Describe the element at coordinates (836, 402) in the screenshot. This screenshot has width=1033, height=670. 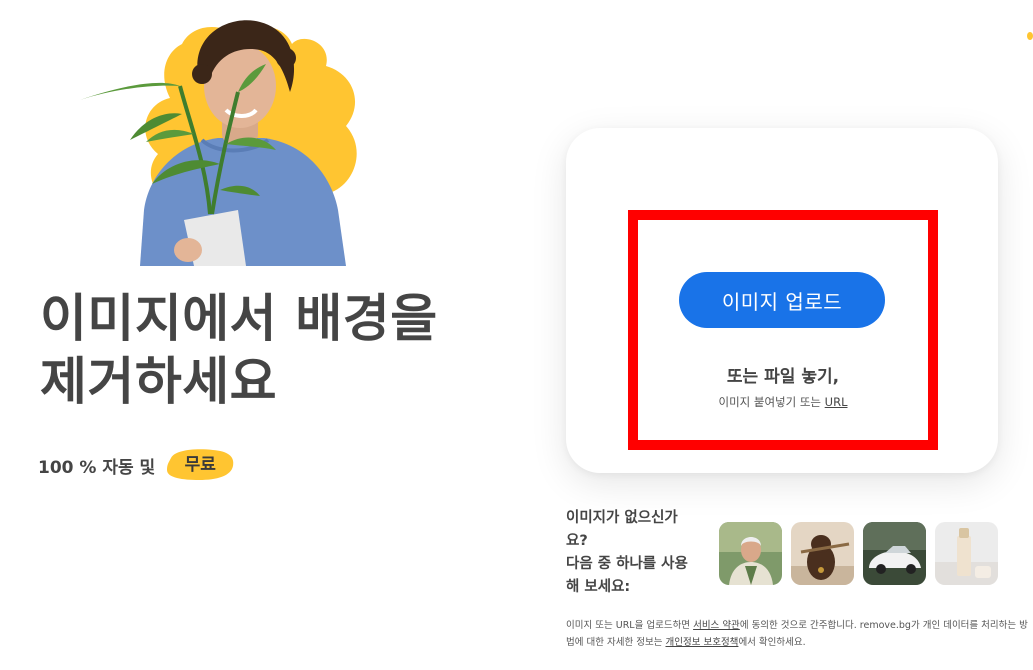
I see `url-link: URL` at that location.